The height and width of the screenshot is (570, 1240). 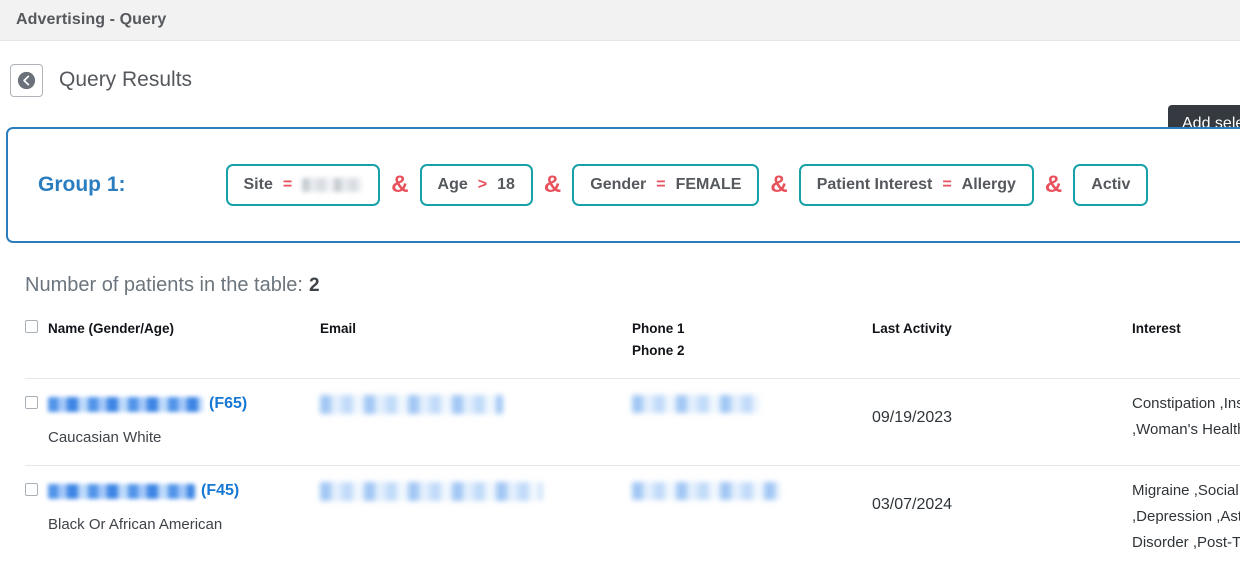 I want to click on page-subheader: Query Results Add sele, so click(x=620, y=80).